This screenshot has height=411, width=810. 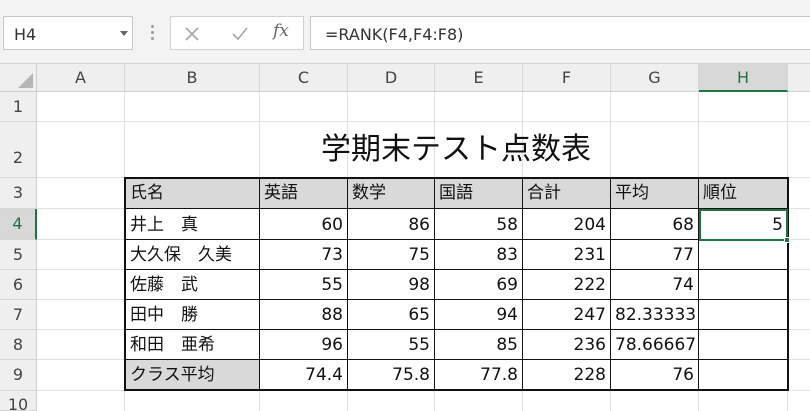 I want to click on cell-average: 78.66667, so click(x=654, y=344).